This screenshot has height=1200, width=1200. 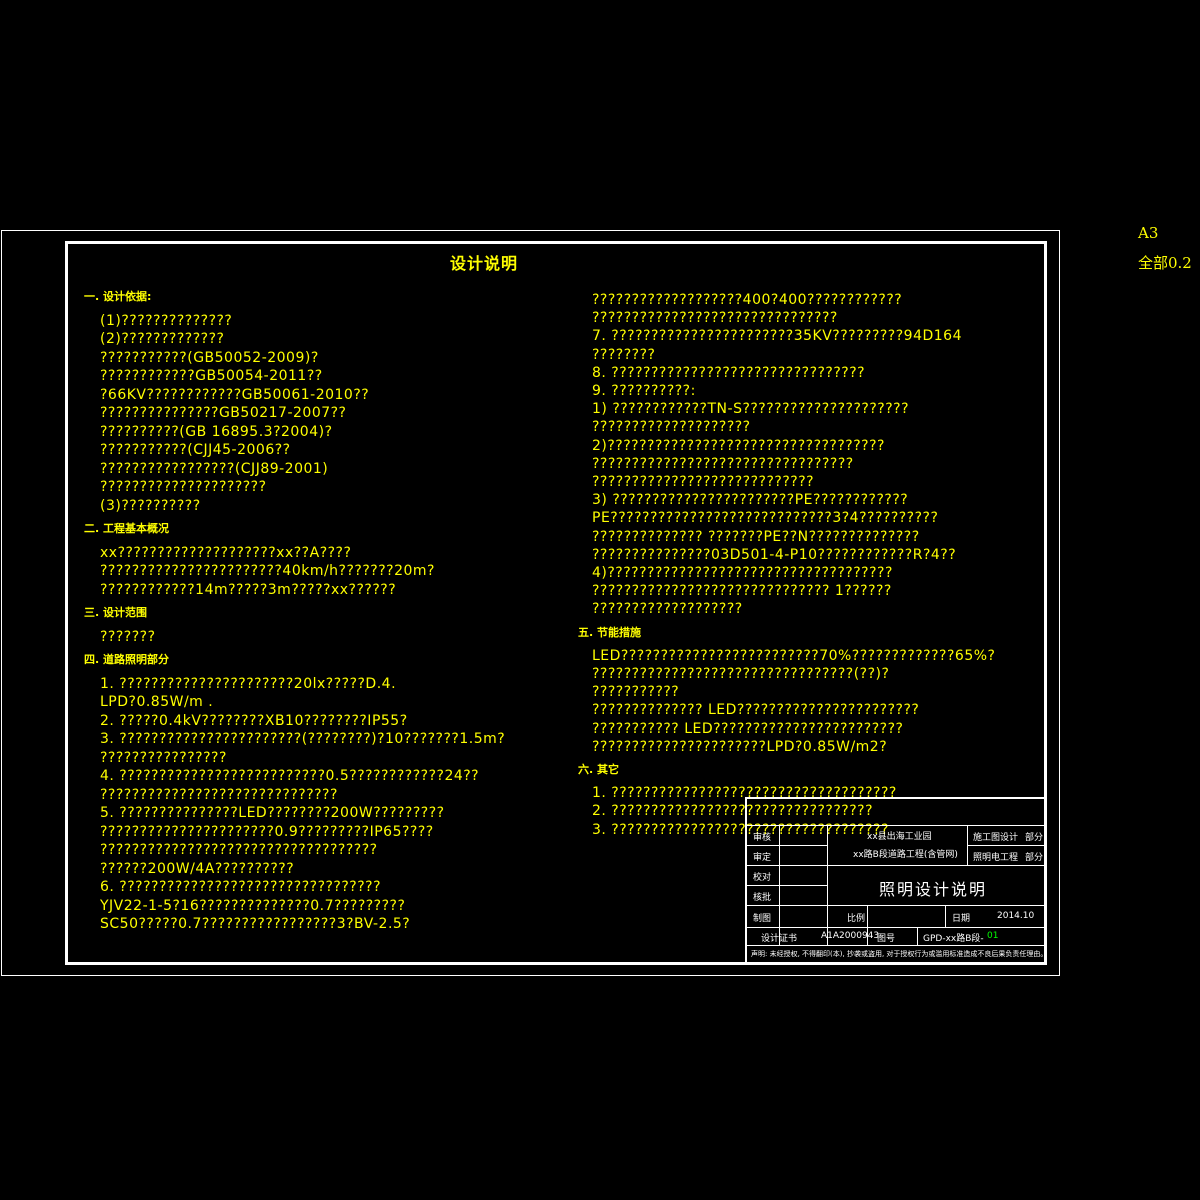 I want to click on drawing-no-label: 图号, so click(x=886, y=939).